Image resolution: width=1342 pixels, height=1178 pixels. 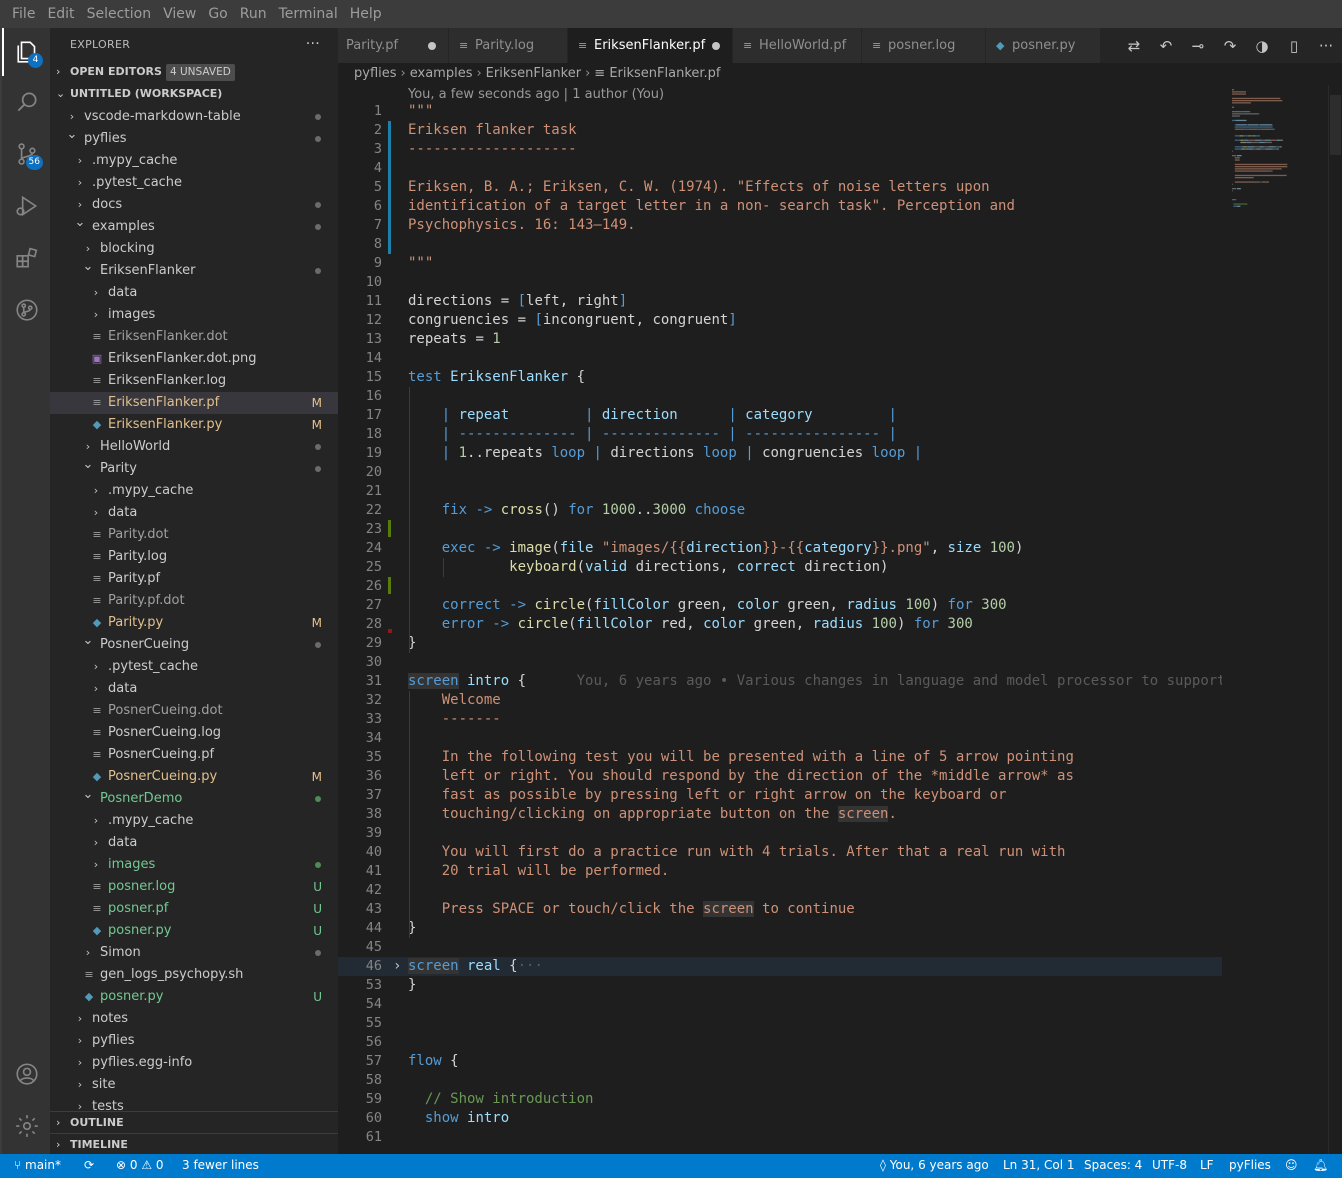 I want to click on tree-folder: › pyflies.egg-info, so click(x=194, y=1063).